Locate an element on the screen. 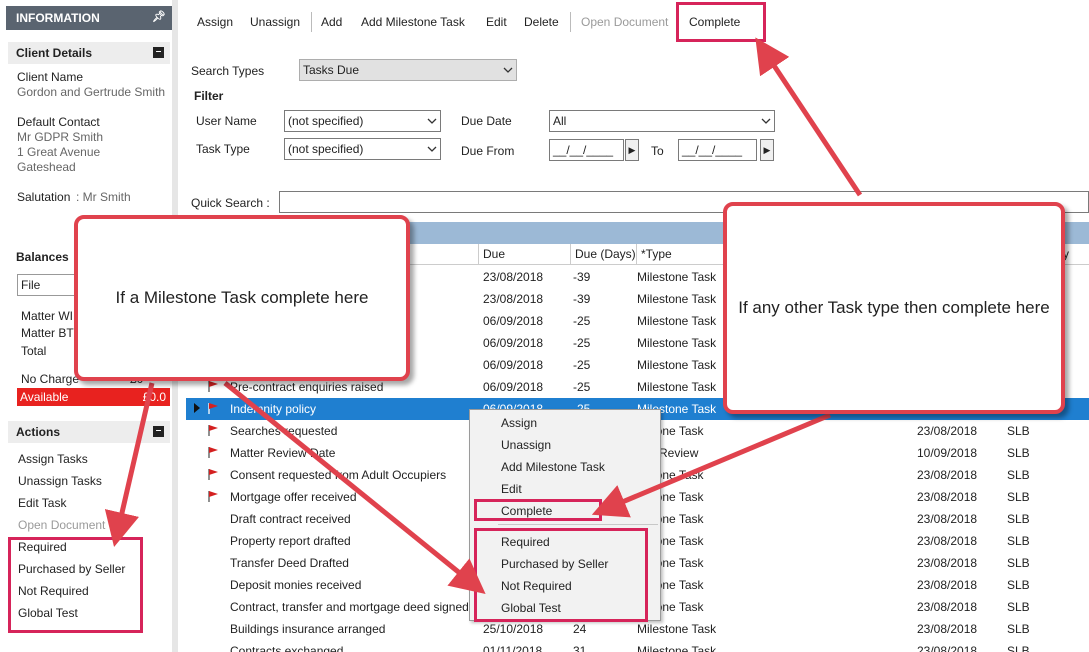 This screenshot has width=1089, height=652. cell-due-days: 31 is located at coordinates (580, 648).